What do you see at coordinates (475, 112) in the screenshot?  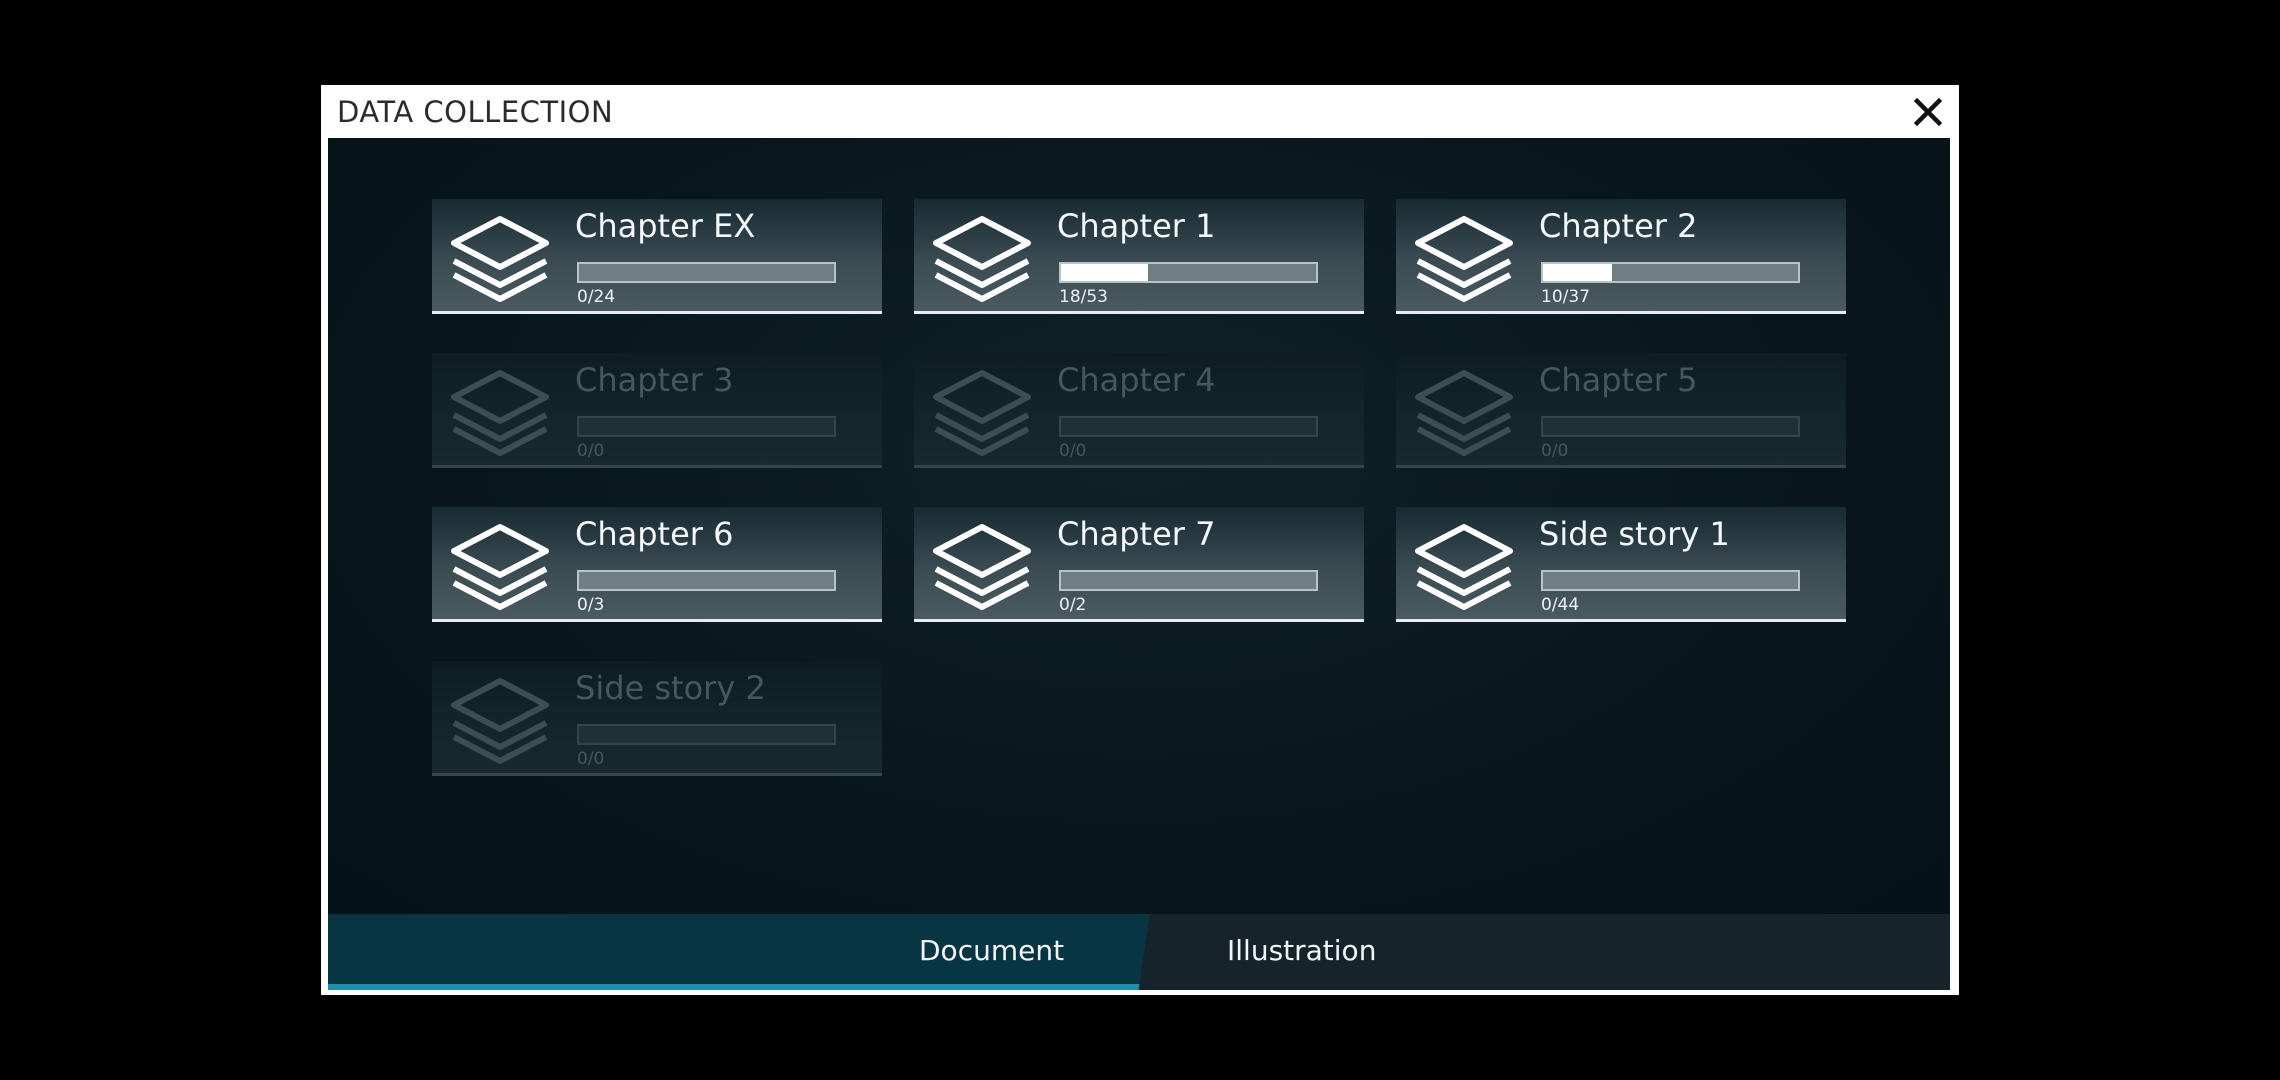 I see `dialog-title: DATA COLLECTION` at bounding box center [475, 112].